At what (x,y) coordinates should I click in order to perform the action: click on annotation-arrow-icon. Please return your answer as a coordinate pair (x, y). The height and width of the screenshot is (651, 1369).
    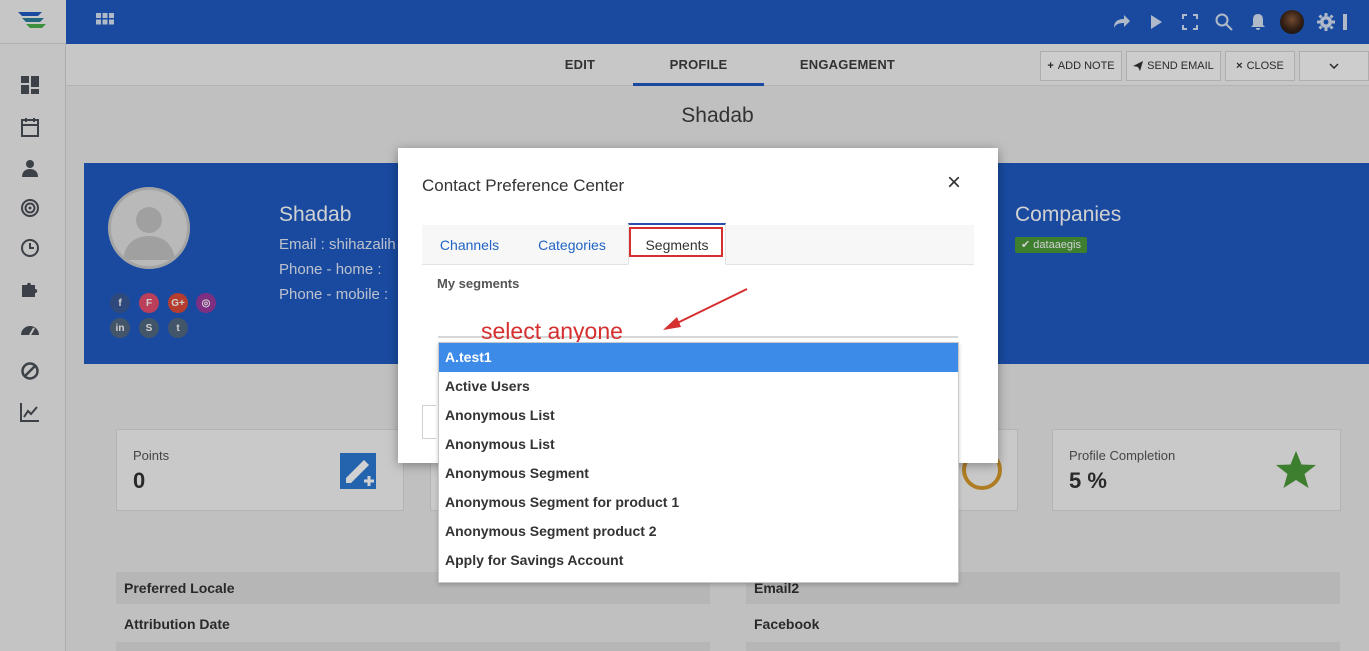
    Looking at the image, I should click on (705, 309).